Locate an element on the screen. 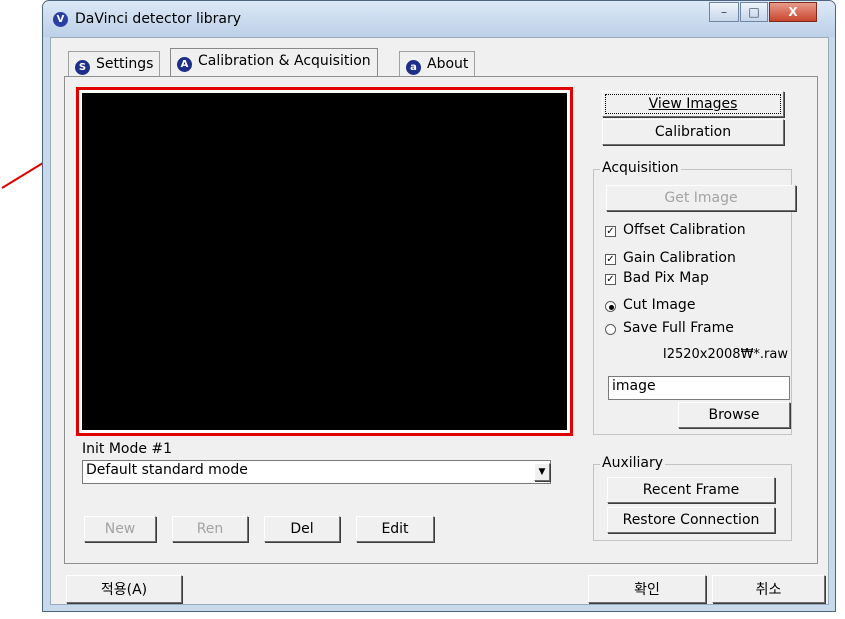 The image size is (845, 619). gain-calibration-label: Gain Calibration is located at coordinates (679, 258).